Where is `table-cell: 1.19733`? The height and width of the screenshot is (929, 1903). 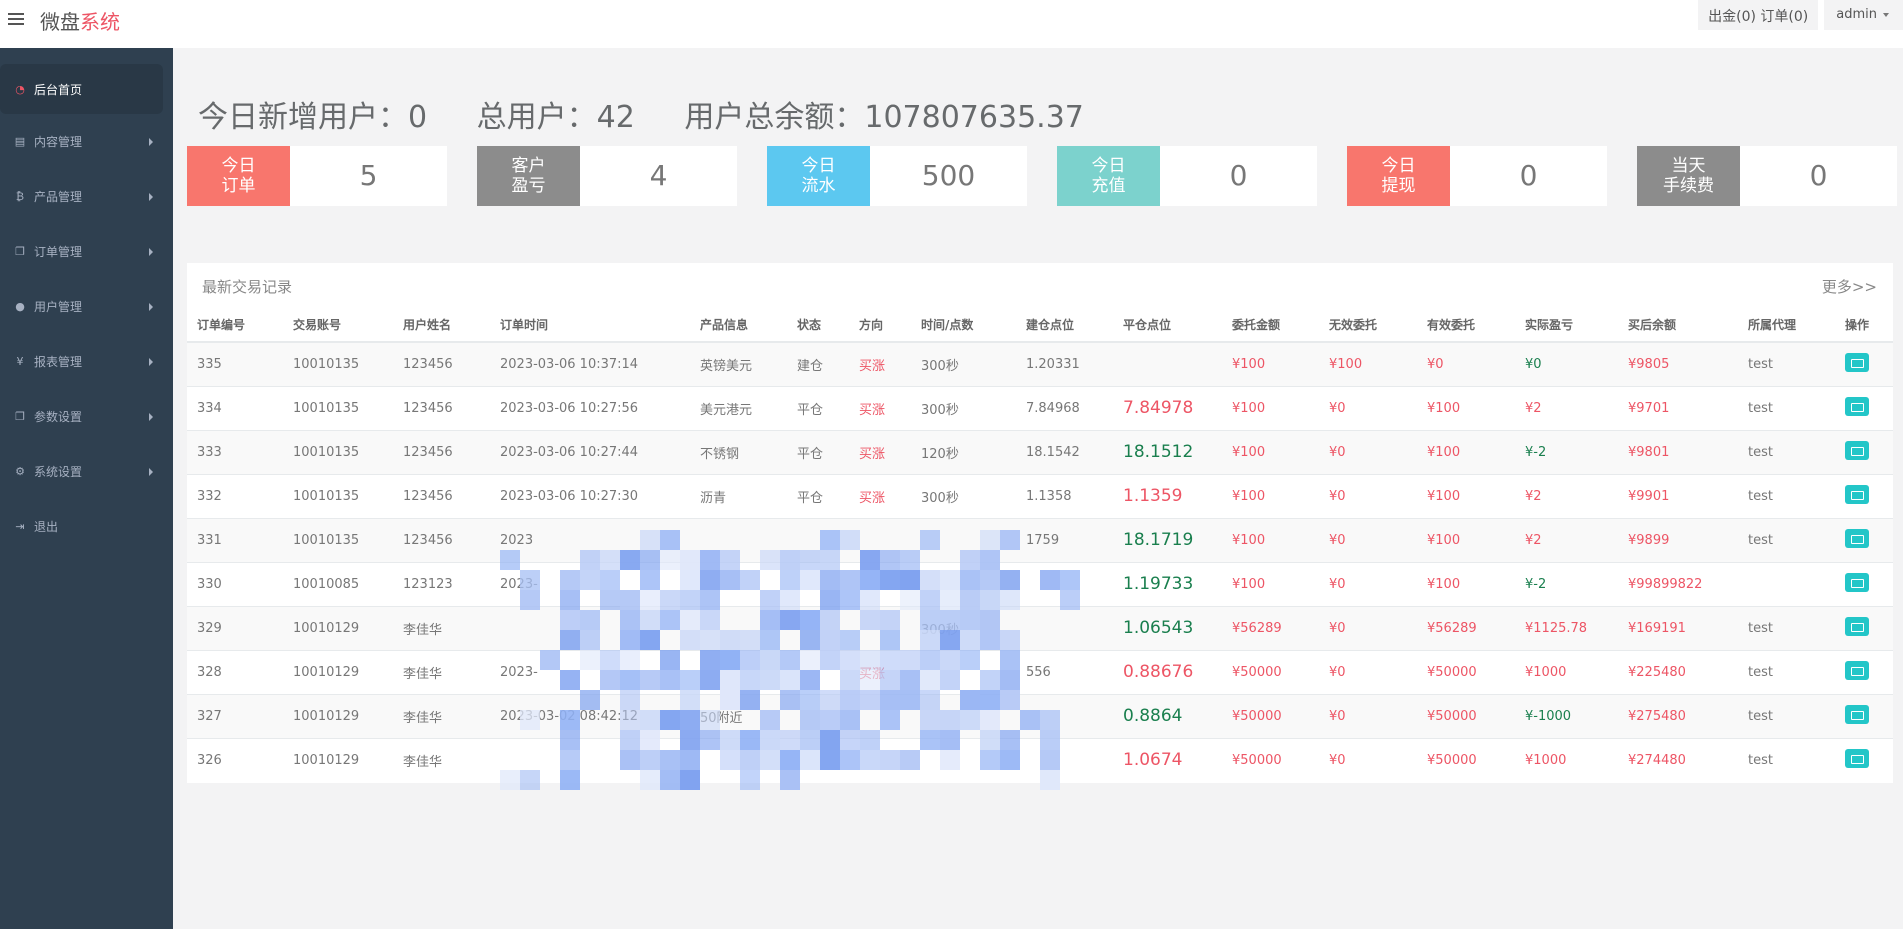 table-cell: 1.19733 is located at coordinates (1167, 583).